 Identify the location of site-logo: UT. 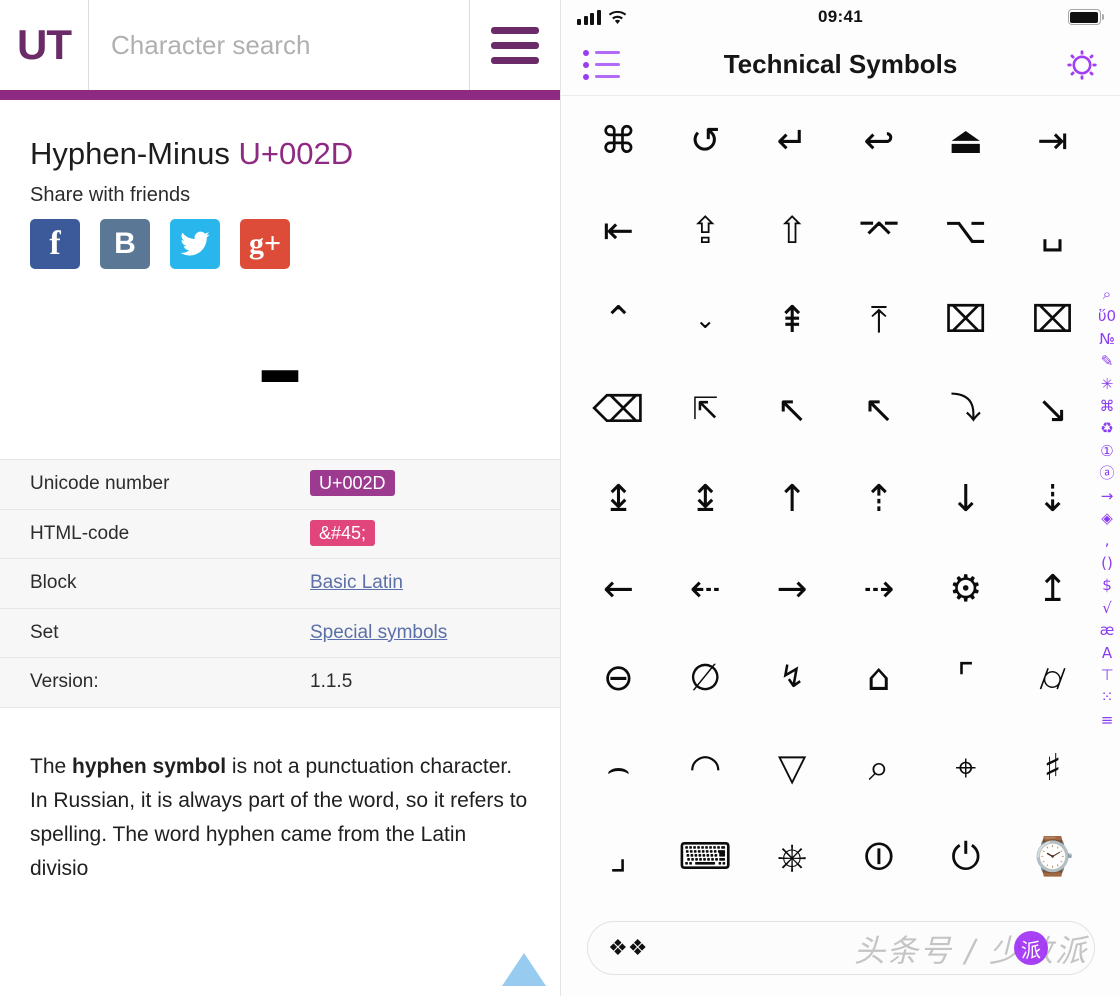
(44, 45).